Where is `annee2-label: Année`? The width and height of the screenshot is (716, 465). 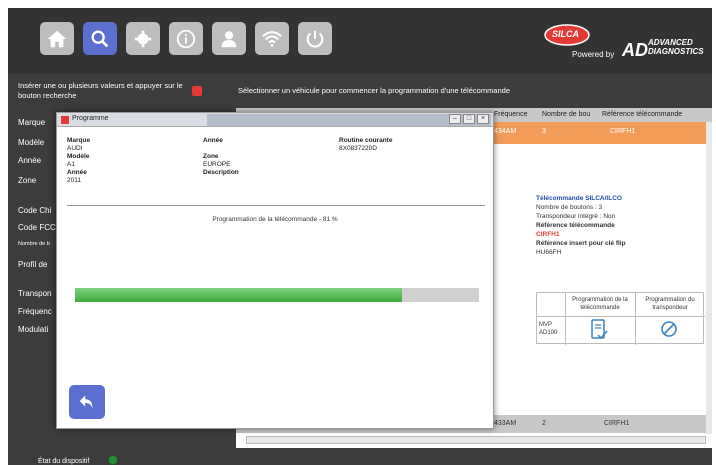 annee2-label: Année is located at coordinates (213, 140).